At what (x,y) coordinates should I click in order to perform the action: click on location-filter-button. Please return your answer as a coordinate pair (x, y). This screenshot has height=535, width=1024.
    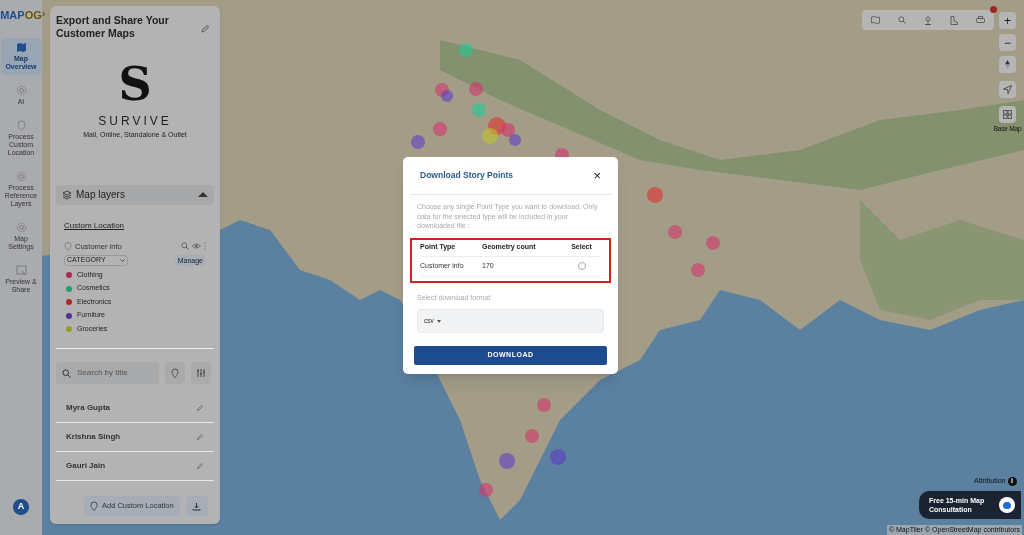
    Looking at the image, I should click on (175, 373).